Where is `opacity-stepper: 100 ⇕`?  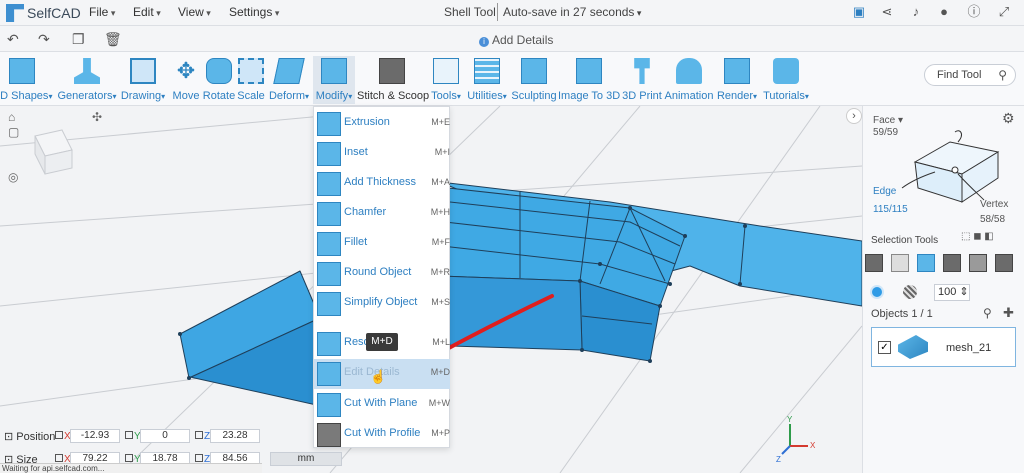 opacity-stepper: 100 ⇕ is located at coordinates (952, 292).